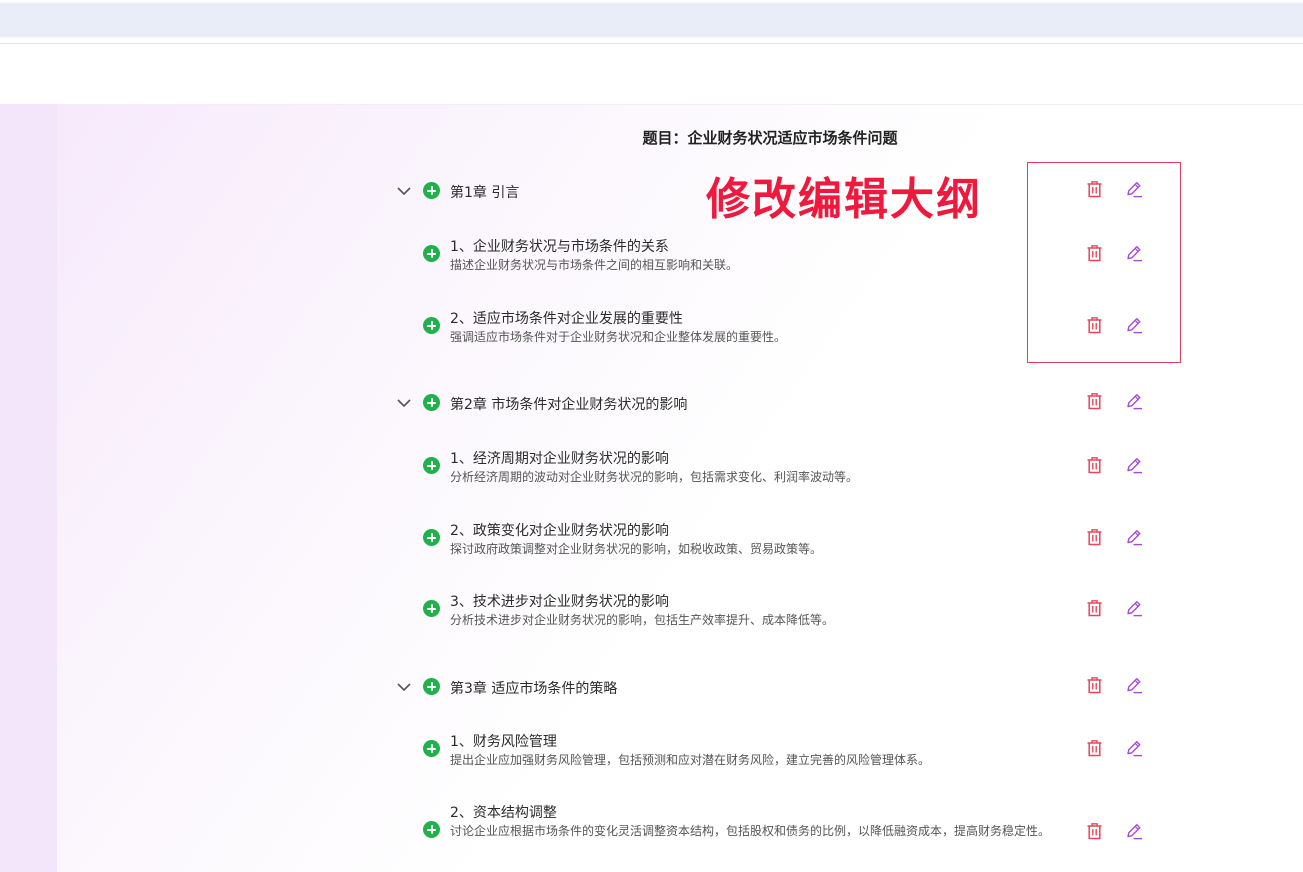 The image size is (1303, 872). What do you see at coordinates (28, 488) in the screenshot?
I see `left-sidebar` at bounding box center [28, 488].